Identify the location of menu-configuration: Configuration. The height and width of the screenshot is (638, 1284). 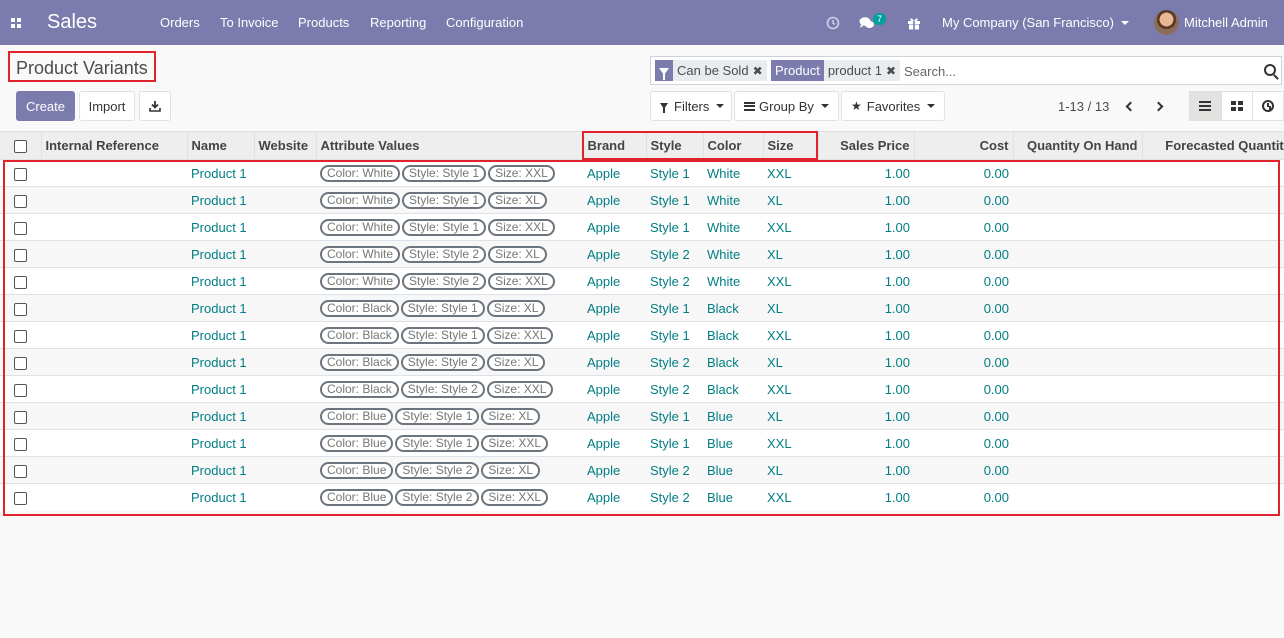
(484, 22).